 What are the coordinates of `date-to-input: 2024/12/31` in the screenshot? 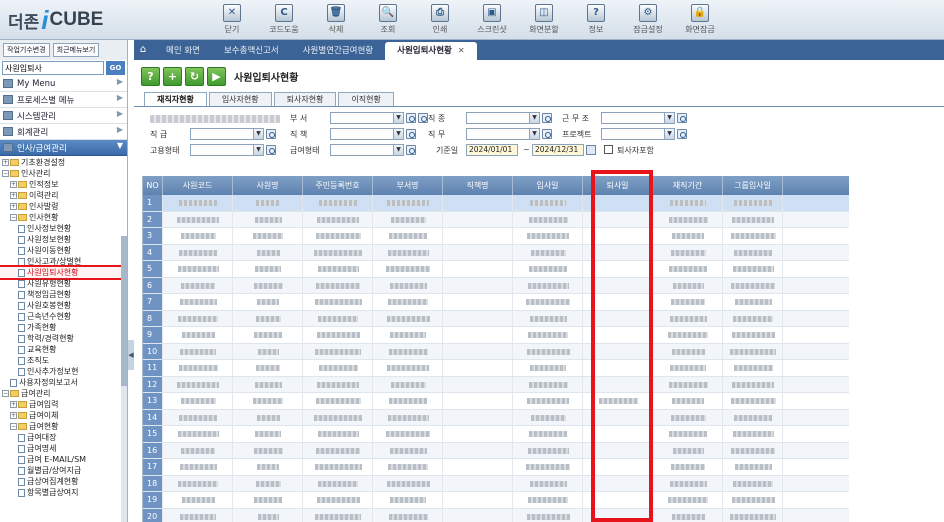 It's located at (558, 150).